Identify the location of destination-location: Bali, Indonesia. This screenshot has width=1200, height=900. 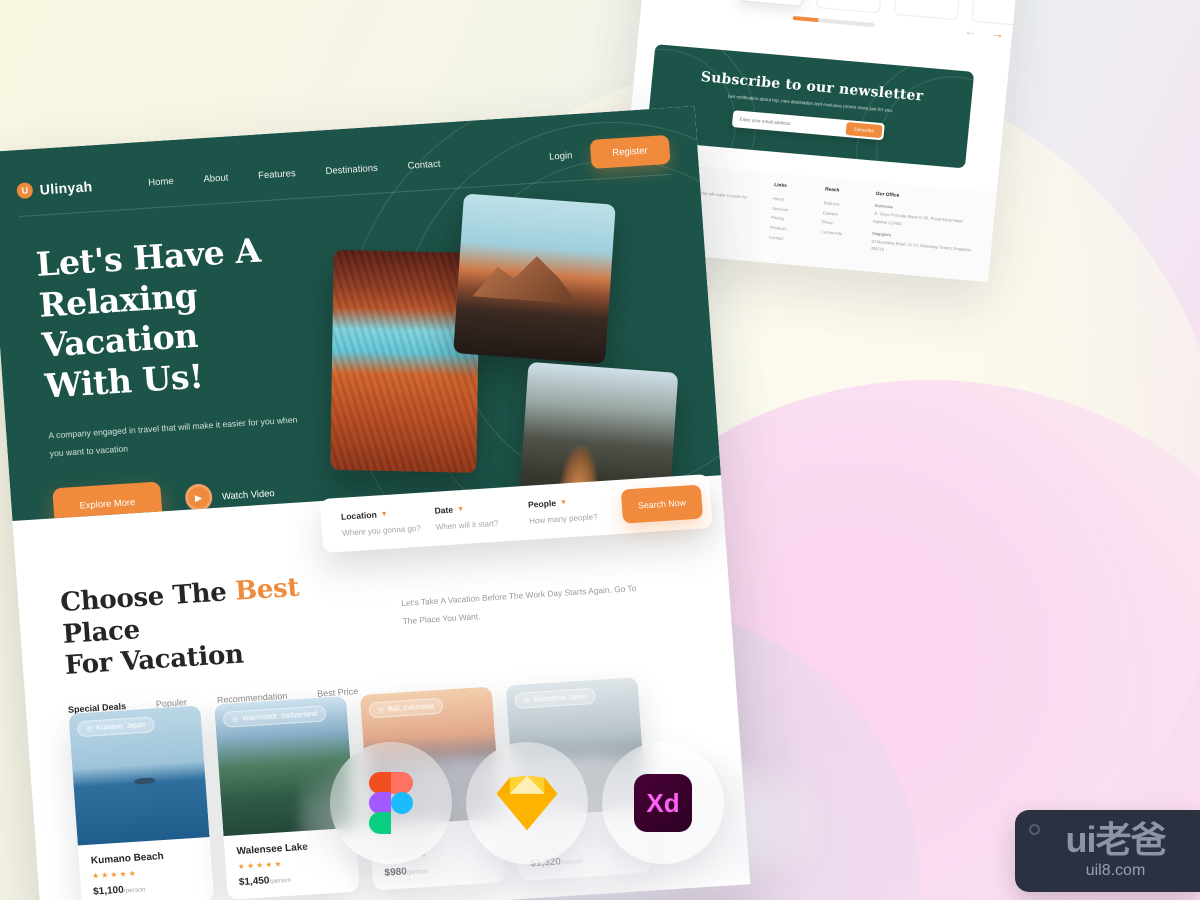
(411, 707).